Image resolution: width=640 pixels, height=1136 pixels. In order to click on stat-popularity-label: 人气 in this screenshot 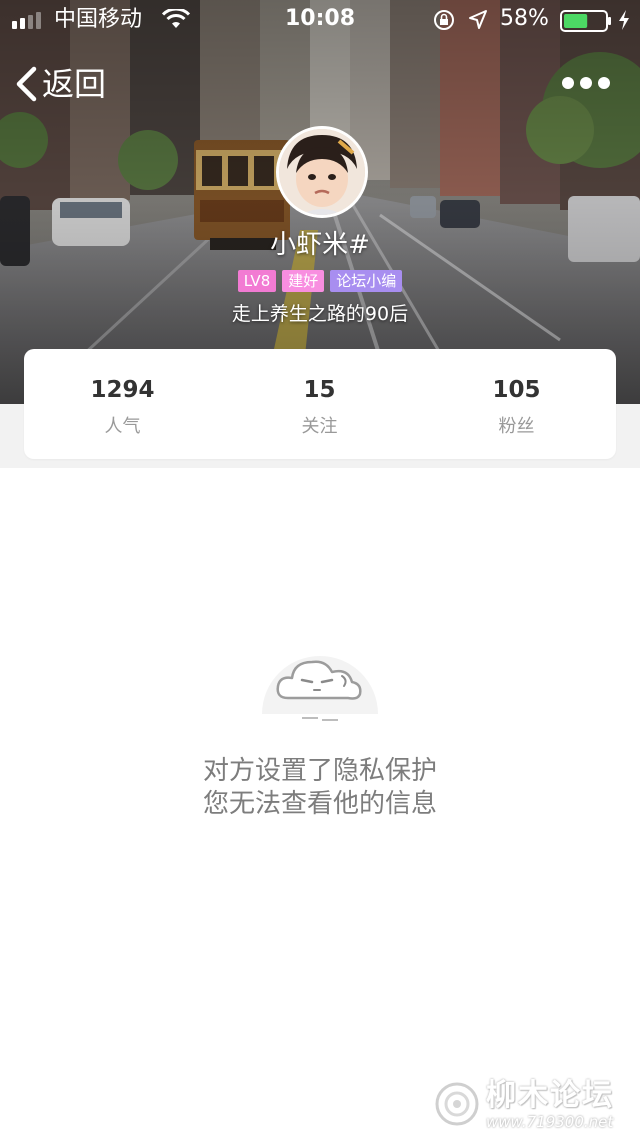, I will do `click(122, 426)`.